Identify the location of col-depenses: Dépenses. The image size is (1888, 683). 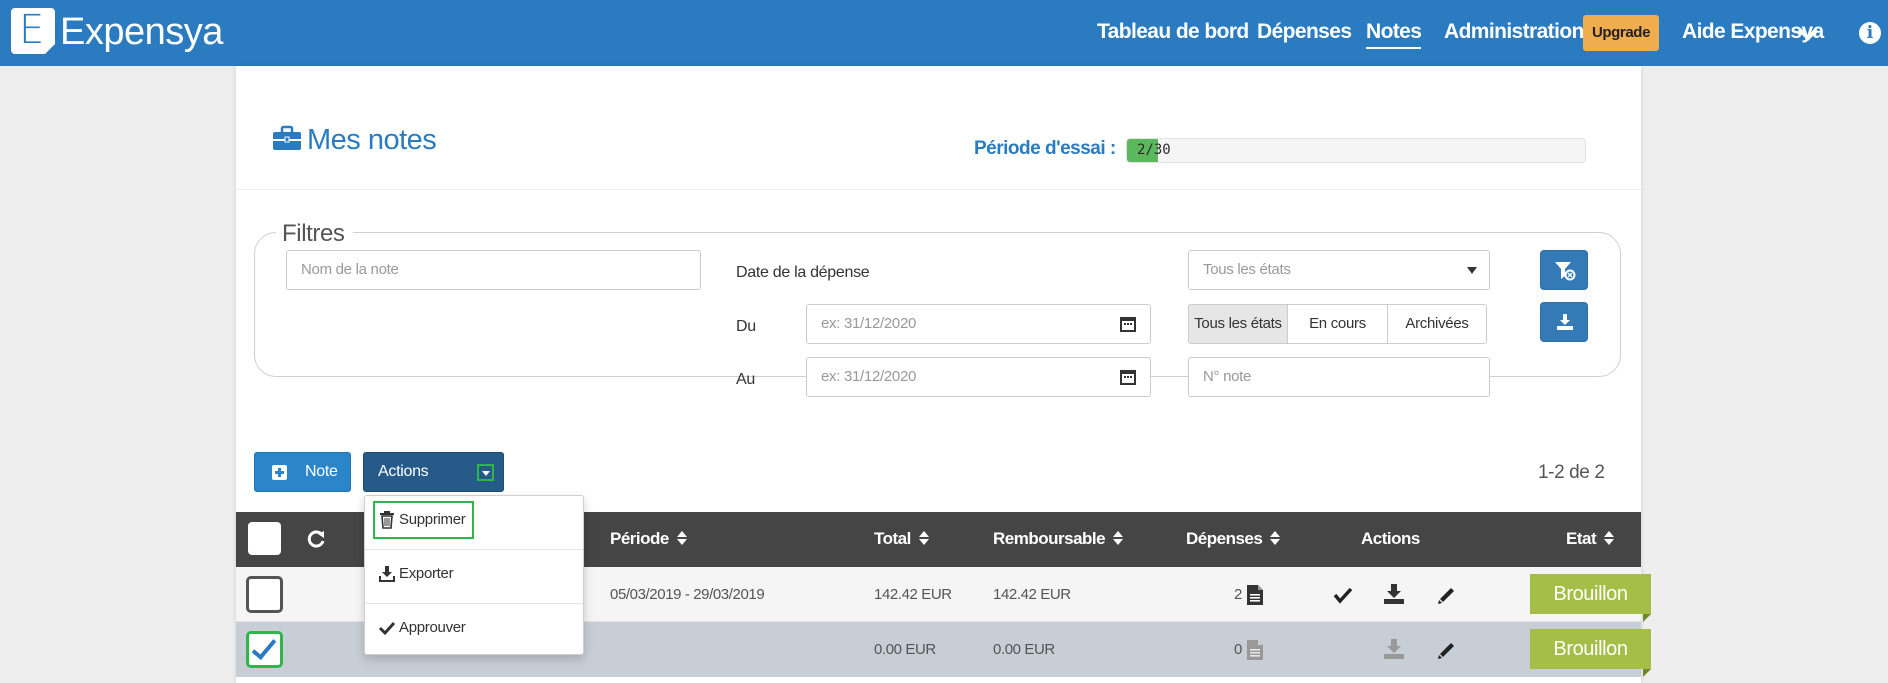
(1233, 539).